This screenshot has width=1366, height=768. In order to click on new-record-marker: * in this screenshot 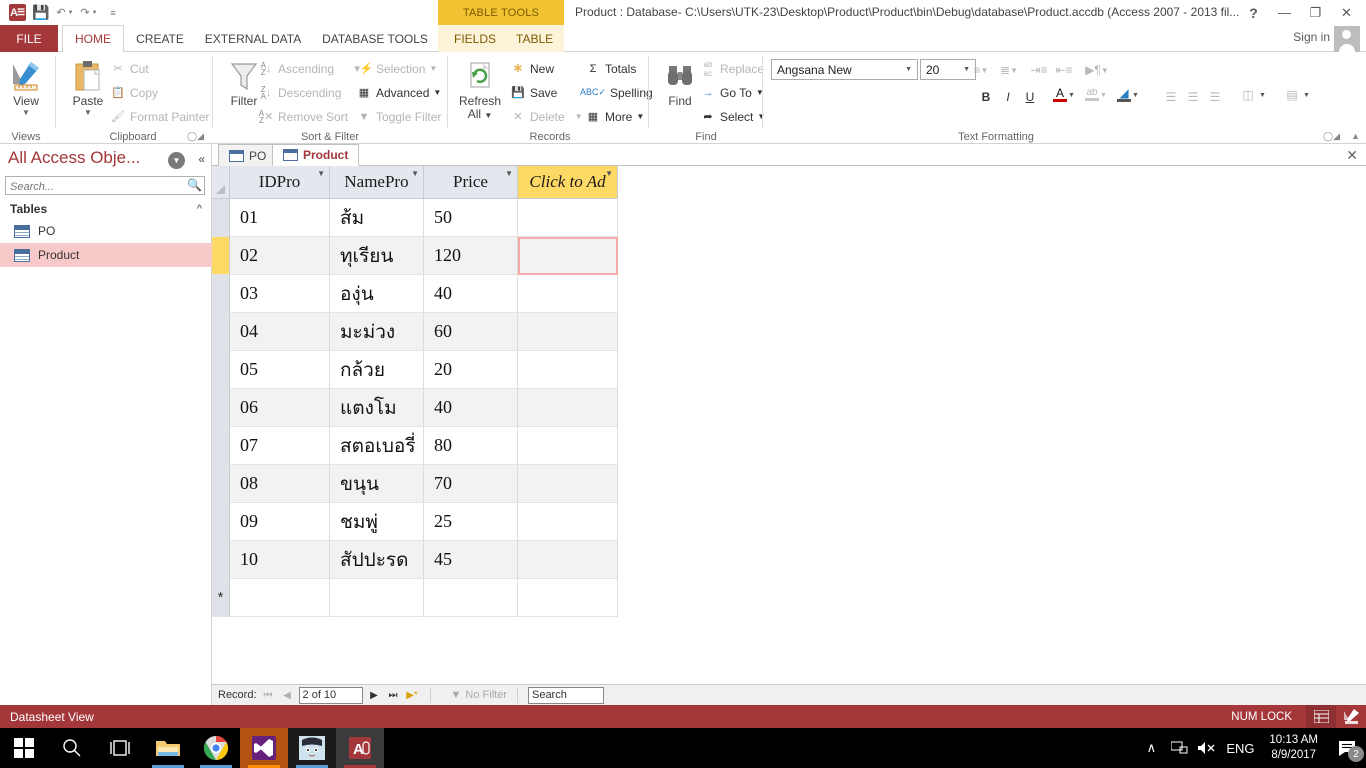, I will do `click(221, 598)`.